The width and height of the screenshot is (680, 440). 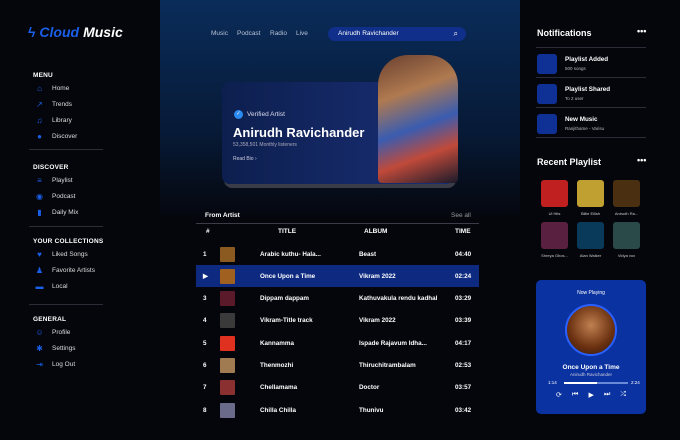 What do you see at coordinates (596, 383) in the screenshot?
I see `progress-bar` at bounding box center [596, 383].